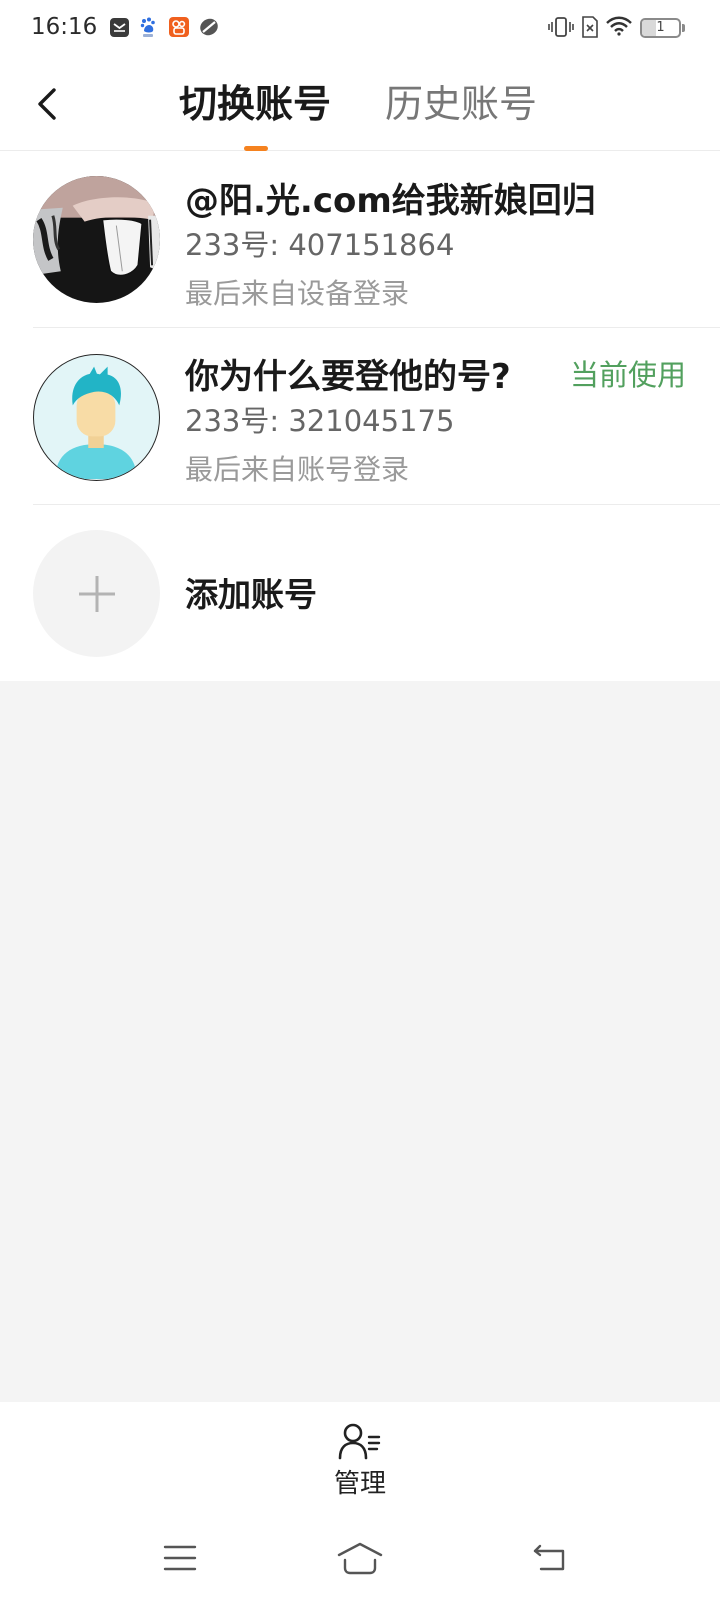 This screenshot has height=1600, width=720. Describe the element at coordinates (320, 245) in the screenshot. I see `account-id: 233号: 407151864` at that location.